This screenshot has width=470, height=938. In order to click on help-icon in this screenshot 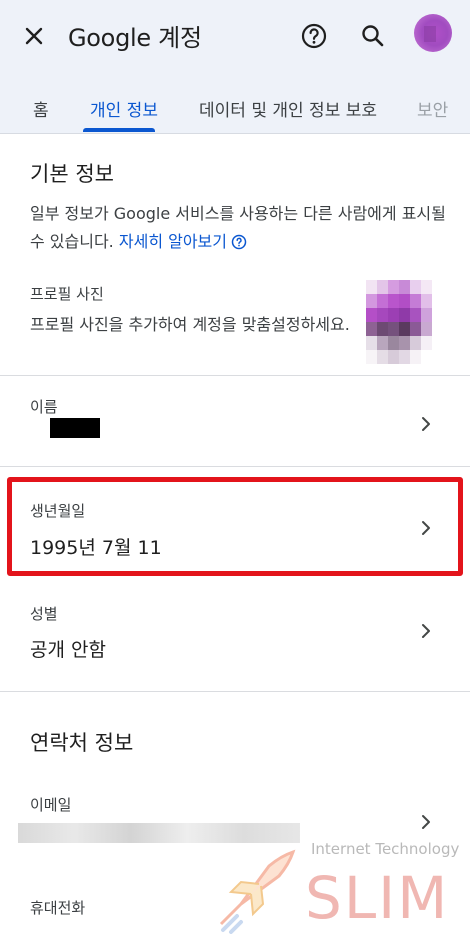, I will do `click(314, 36)`.